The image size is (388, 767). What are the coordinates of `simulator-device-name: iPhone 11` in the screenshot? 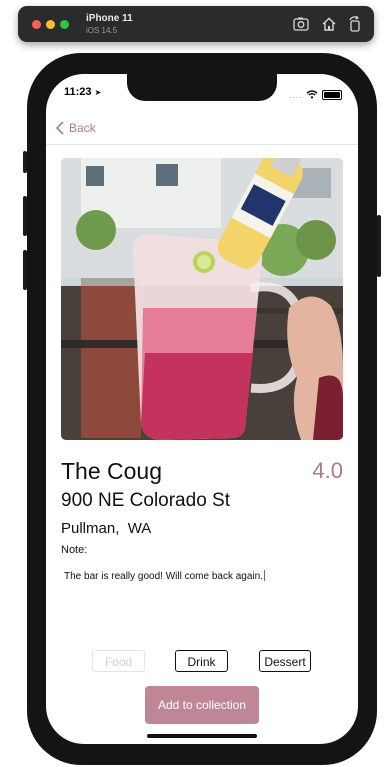 It's located at (109, 18).